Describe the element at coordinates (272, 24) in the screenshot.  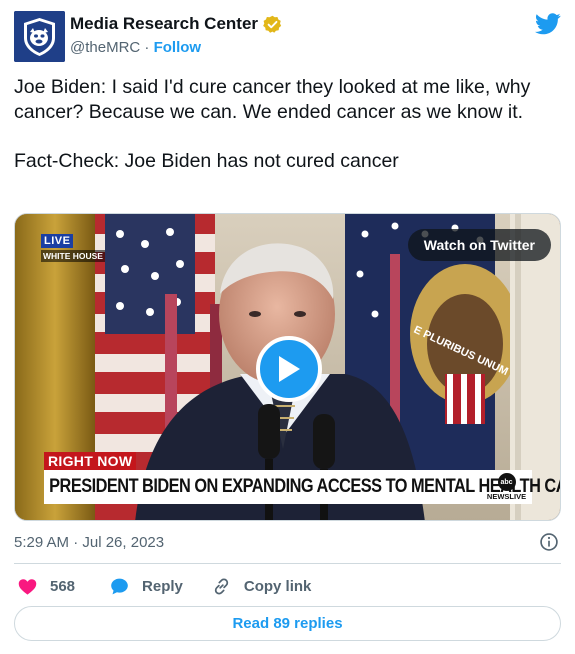
I see `verified-badge-icon` at that location.